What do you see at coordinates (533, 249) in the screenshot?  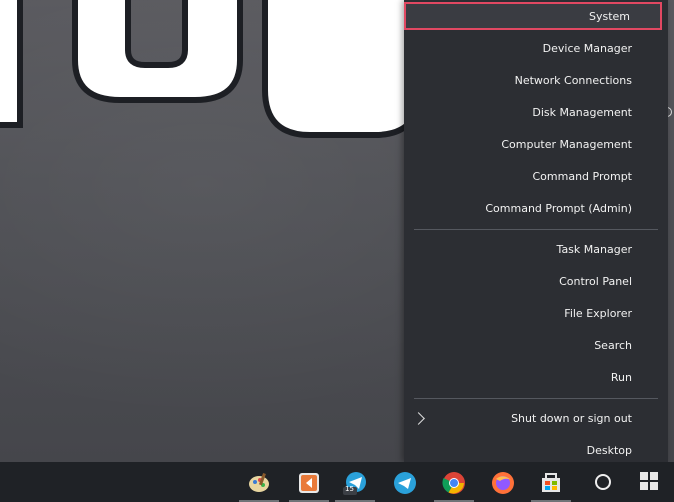 I see `menu-item-task-manager: Task Manager` at bounding box center [533, 249].